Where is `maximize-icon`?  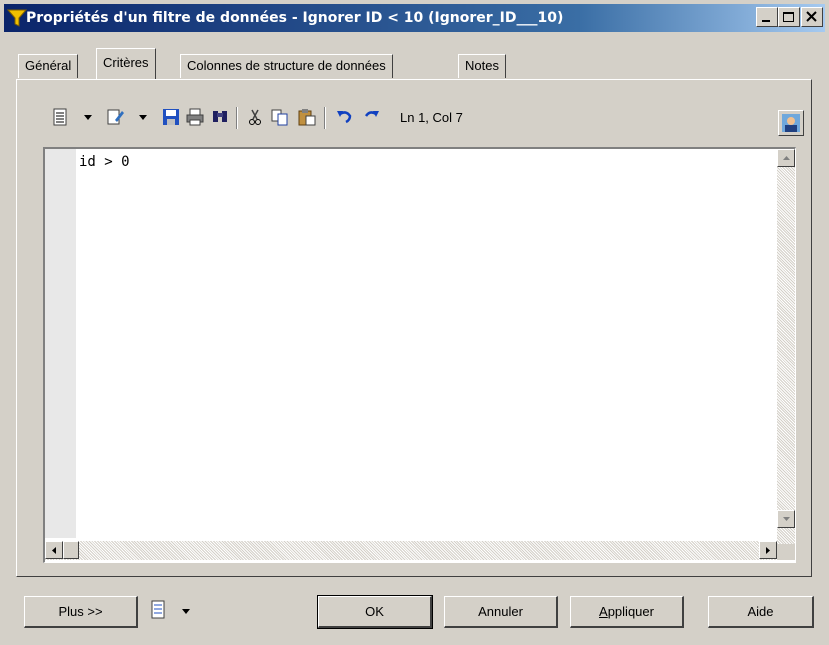 maximize-icon is located at coordinates (788, 17).